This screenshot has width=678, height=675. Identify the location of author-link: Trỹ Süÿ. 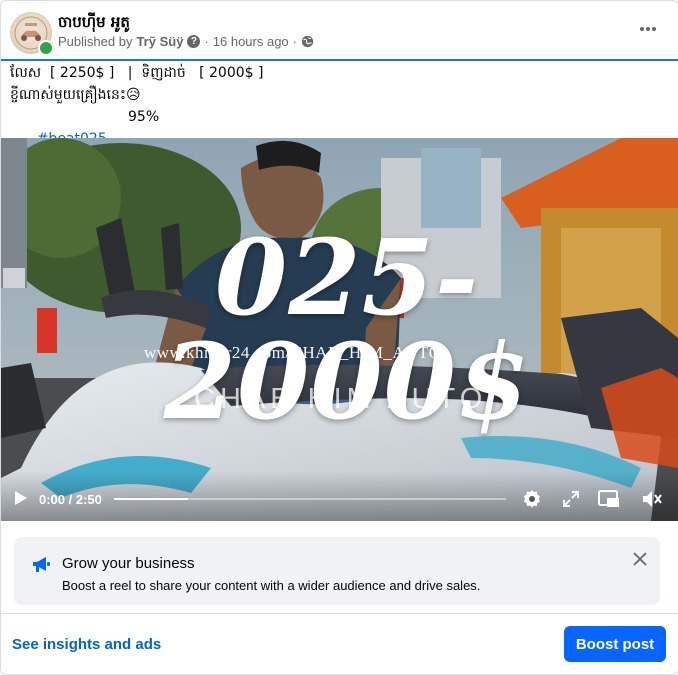
(159, 41).